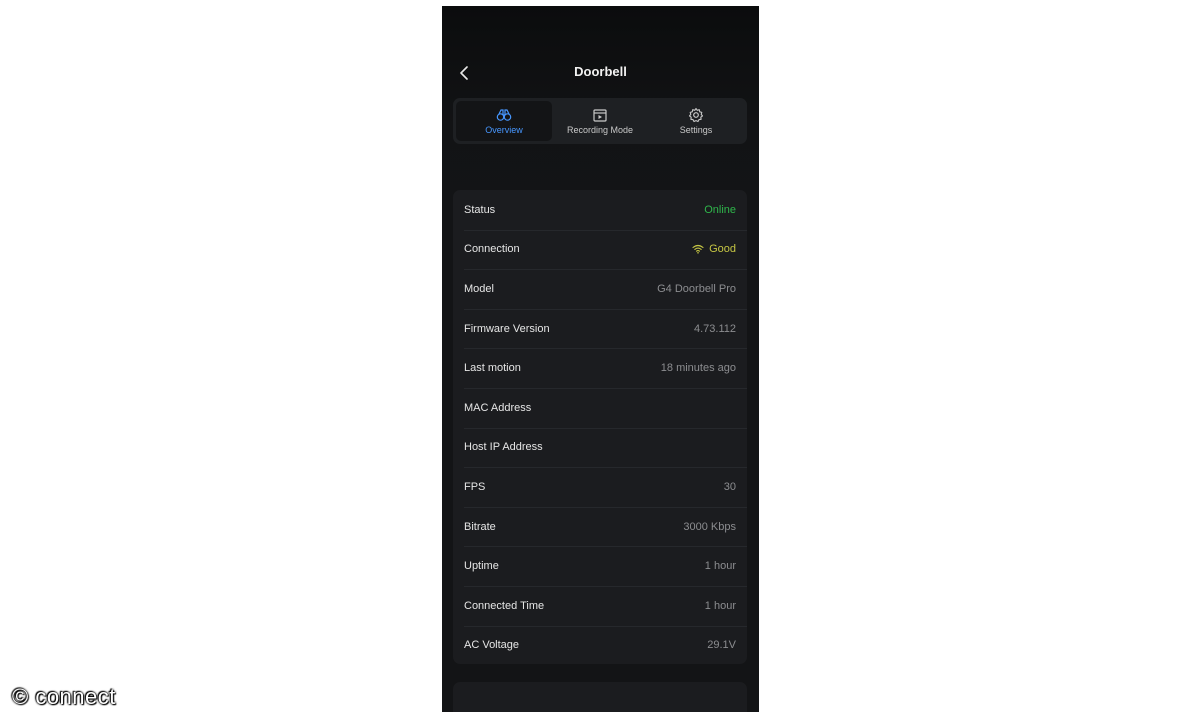 This screenshot has height=720, width=1200. I want to click on header: Doorbell, so click(600, 73).